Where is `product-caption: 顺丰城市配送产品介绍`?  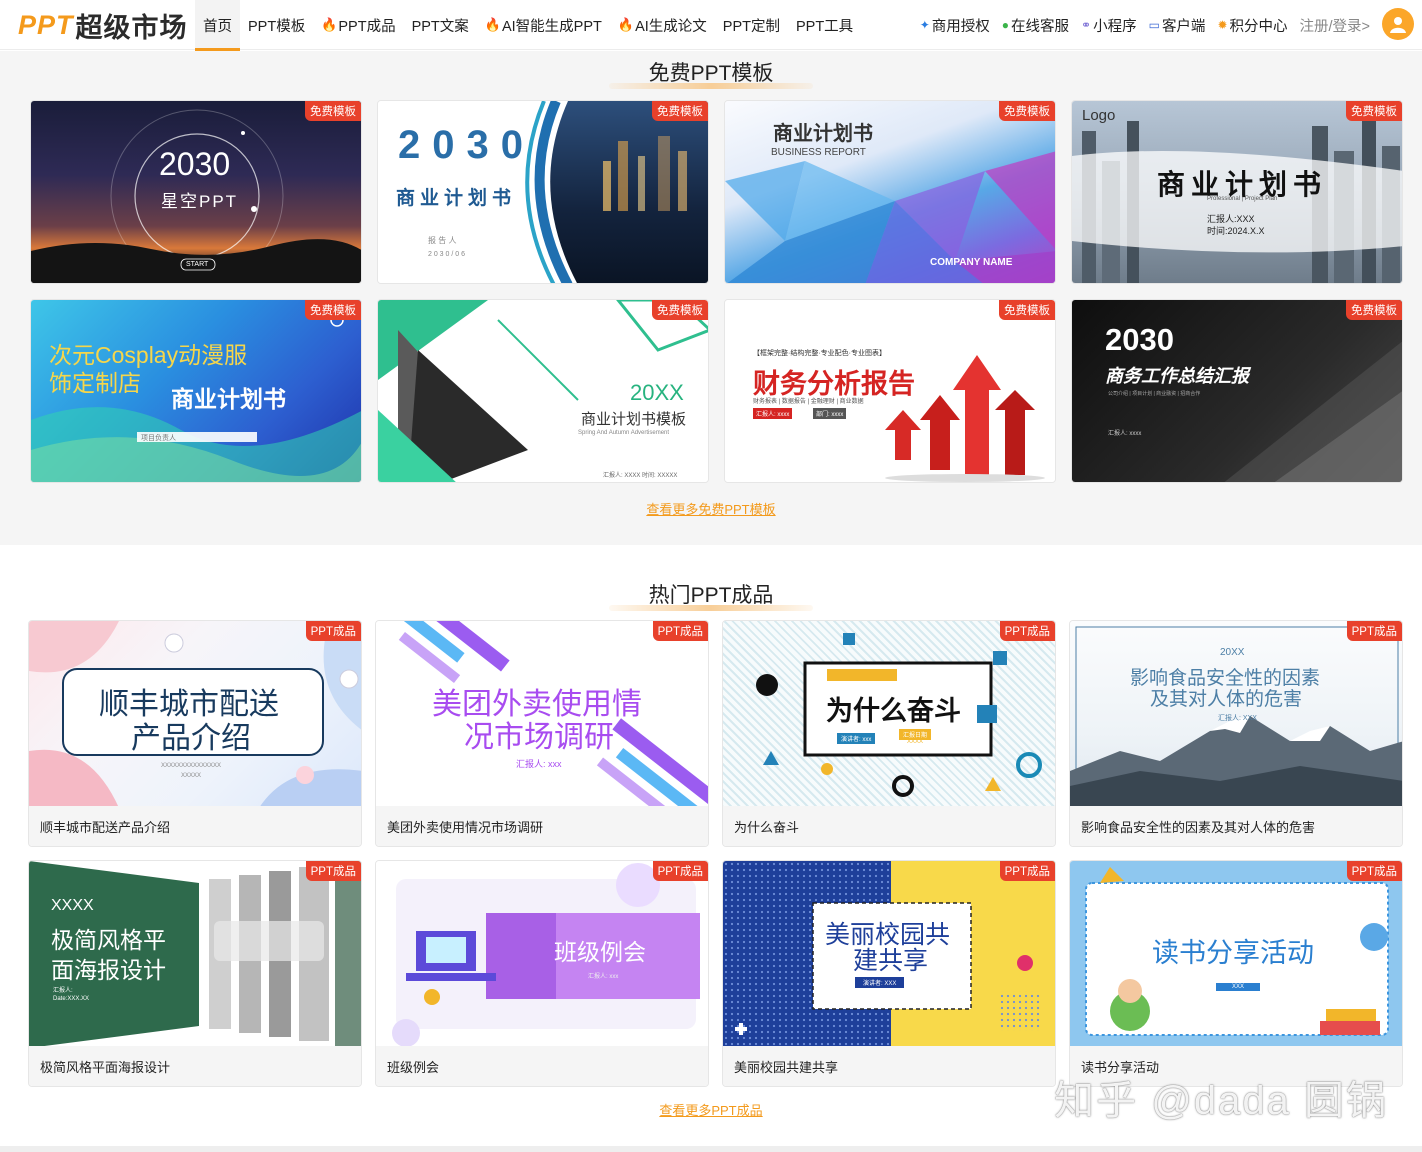
product-caption: 顺丰城市配送产品介绍 is located at coordinates (195, 826).